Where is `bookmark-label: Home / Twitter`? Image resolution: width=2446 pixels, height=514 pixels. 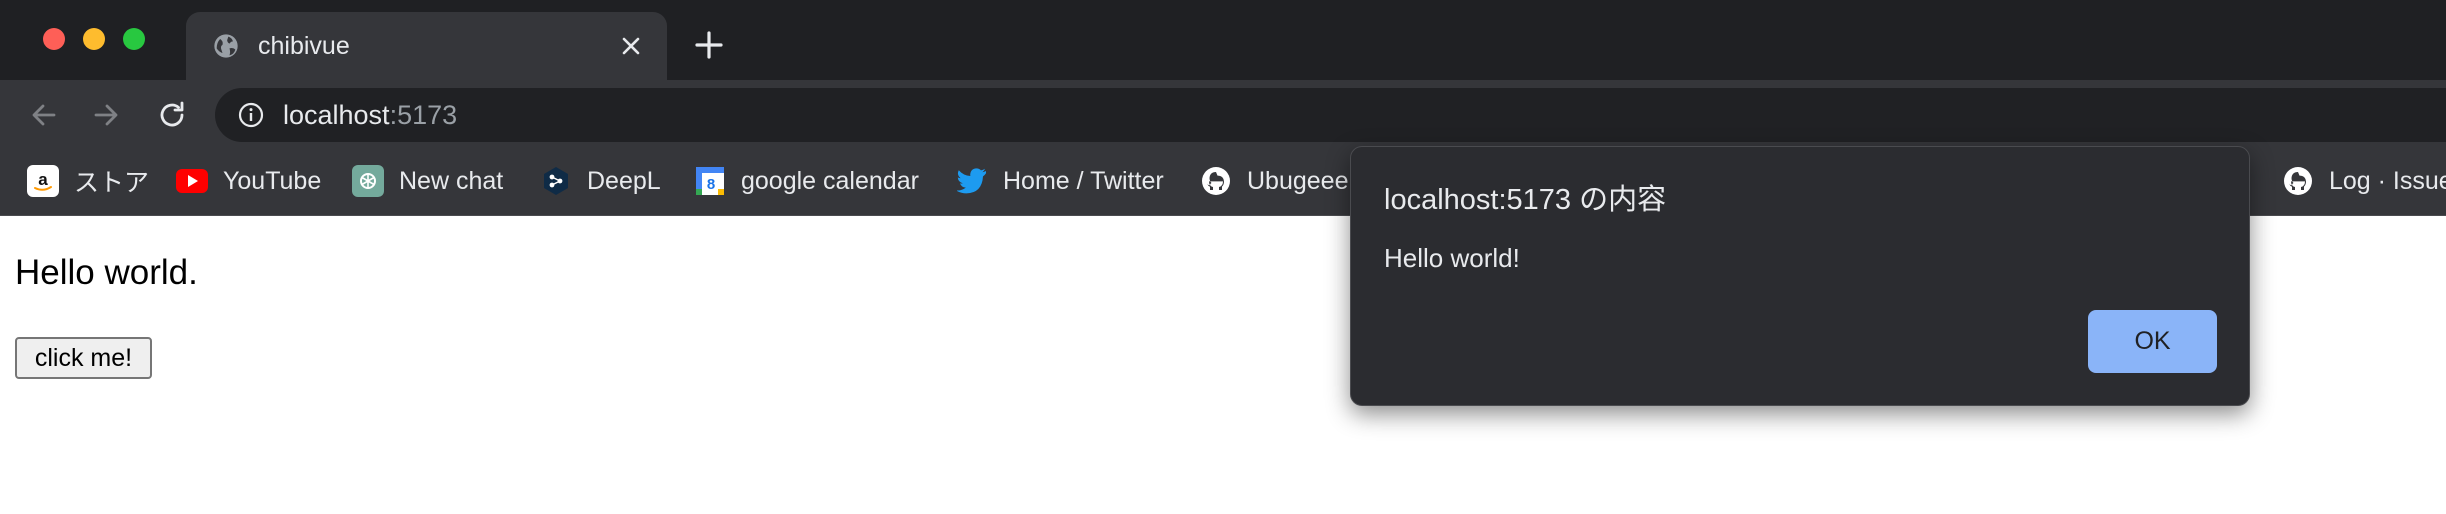
bookmark-label: Home / Twitter is located at coordinates (1083, 180).